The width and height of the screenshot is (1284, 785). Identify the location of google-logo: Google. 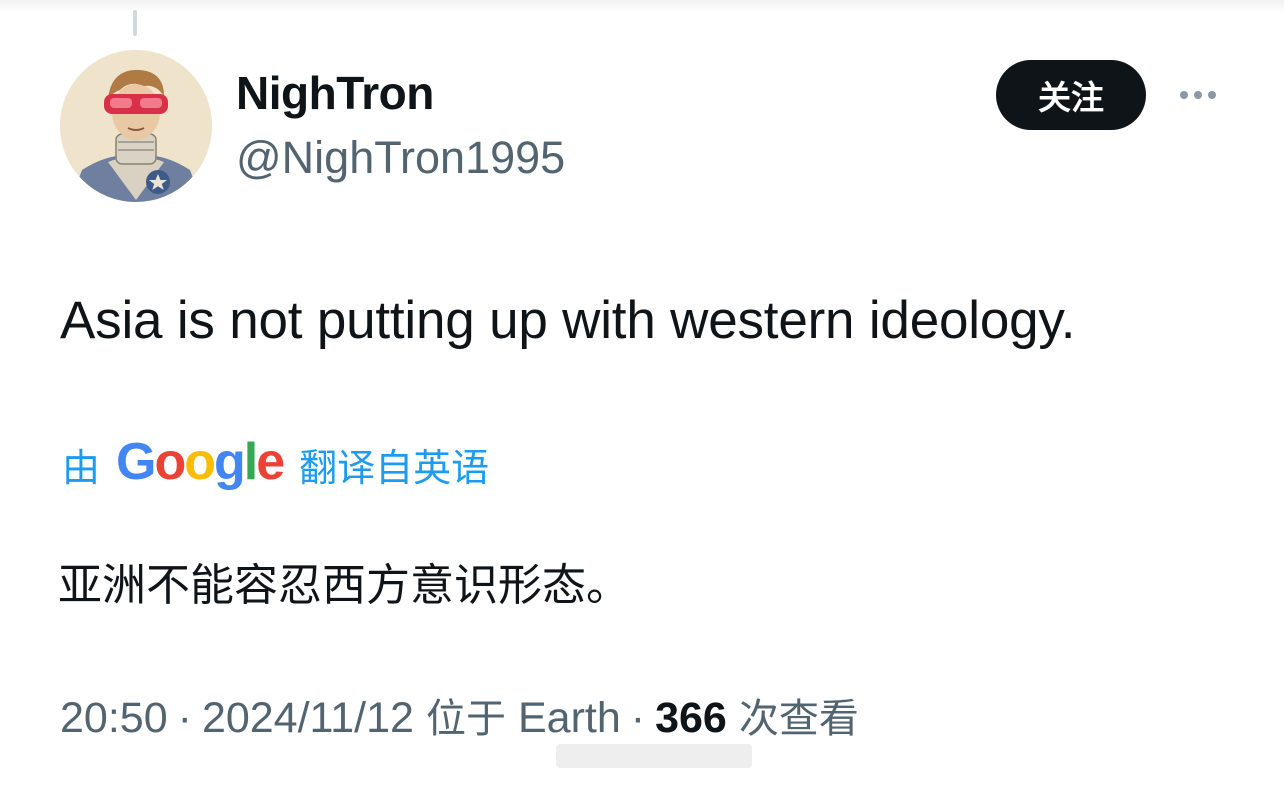
(200, 461).